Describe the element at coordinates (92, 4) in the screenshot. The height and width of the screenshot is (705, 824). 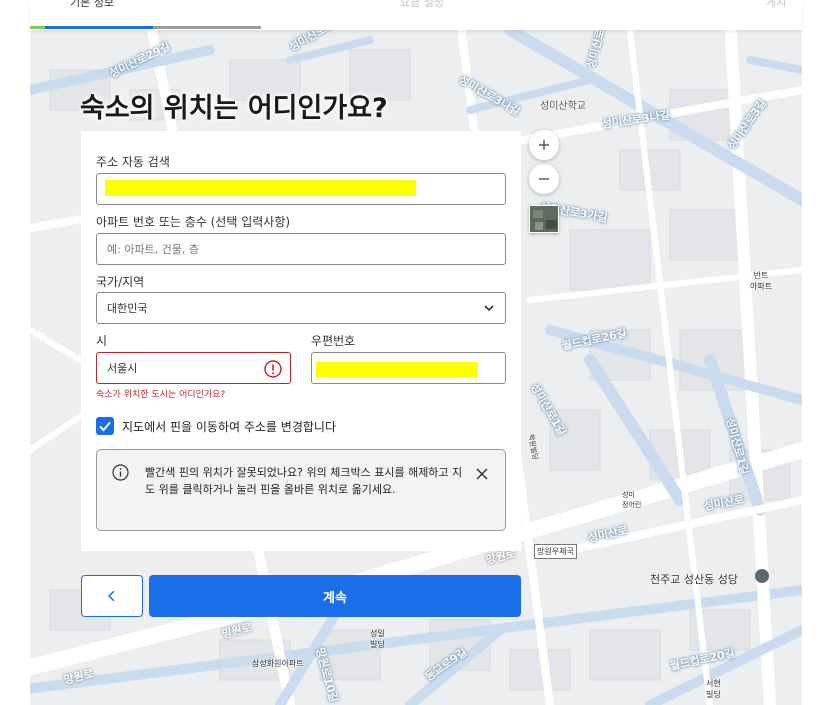
I see `progress-tab-basic: 기본 정보` at that location.